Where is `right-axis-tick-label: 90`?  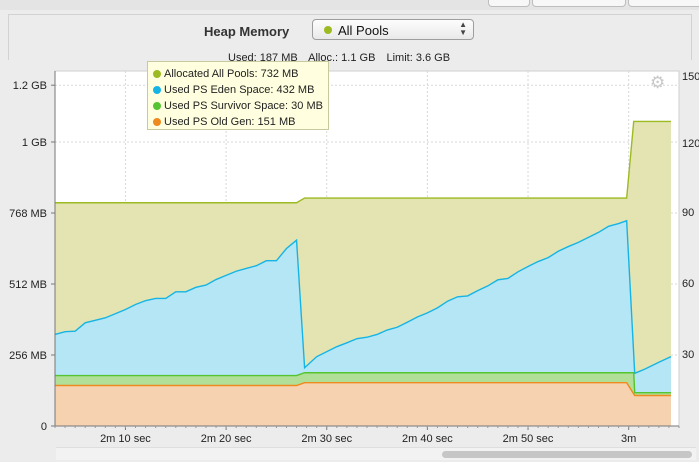
right-axis-tick-label: 90 is located at coordinates (688, 213).